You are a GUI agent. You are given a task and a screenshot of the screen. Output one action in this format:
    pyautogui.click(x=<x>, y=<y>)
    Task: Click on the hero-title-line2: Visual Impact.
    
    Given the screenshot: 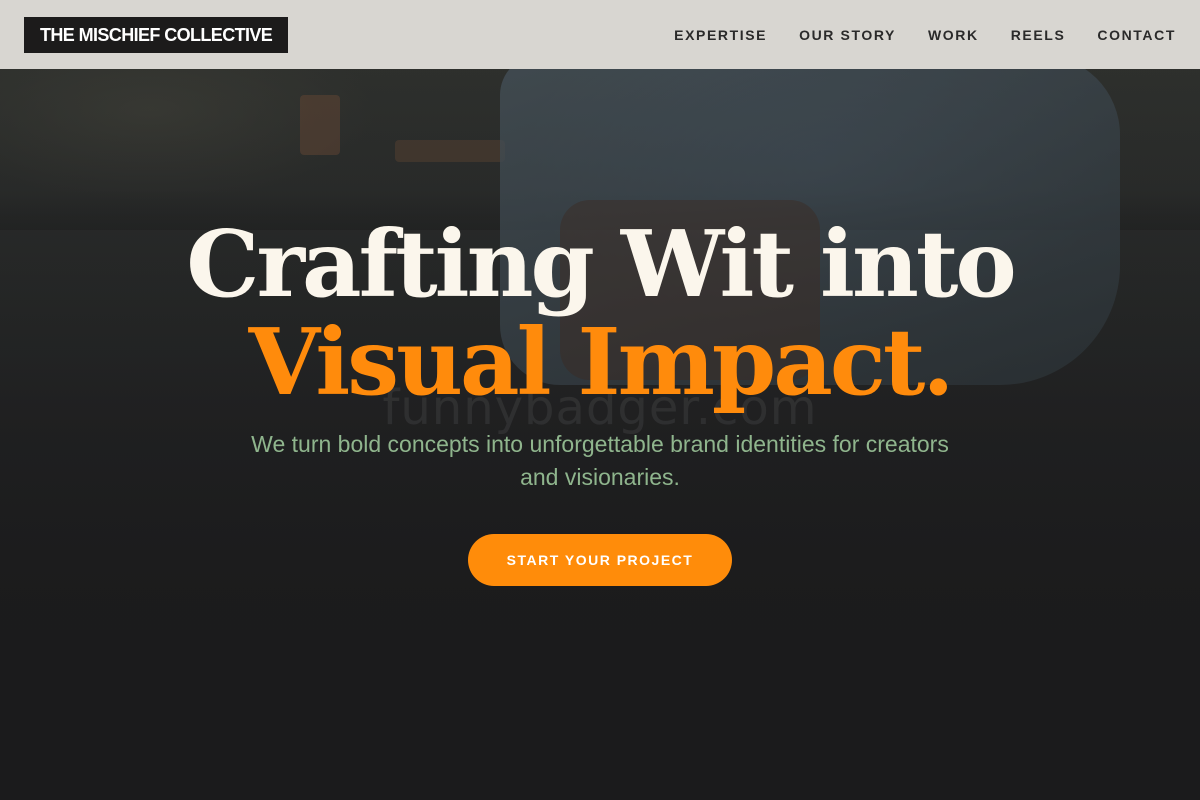 What is the action you would take?
    pyautogui.click(x=601, y=362)
    